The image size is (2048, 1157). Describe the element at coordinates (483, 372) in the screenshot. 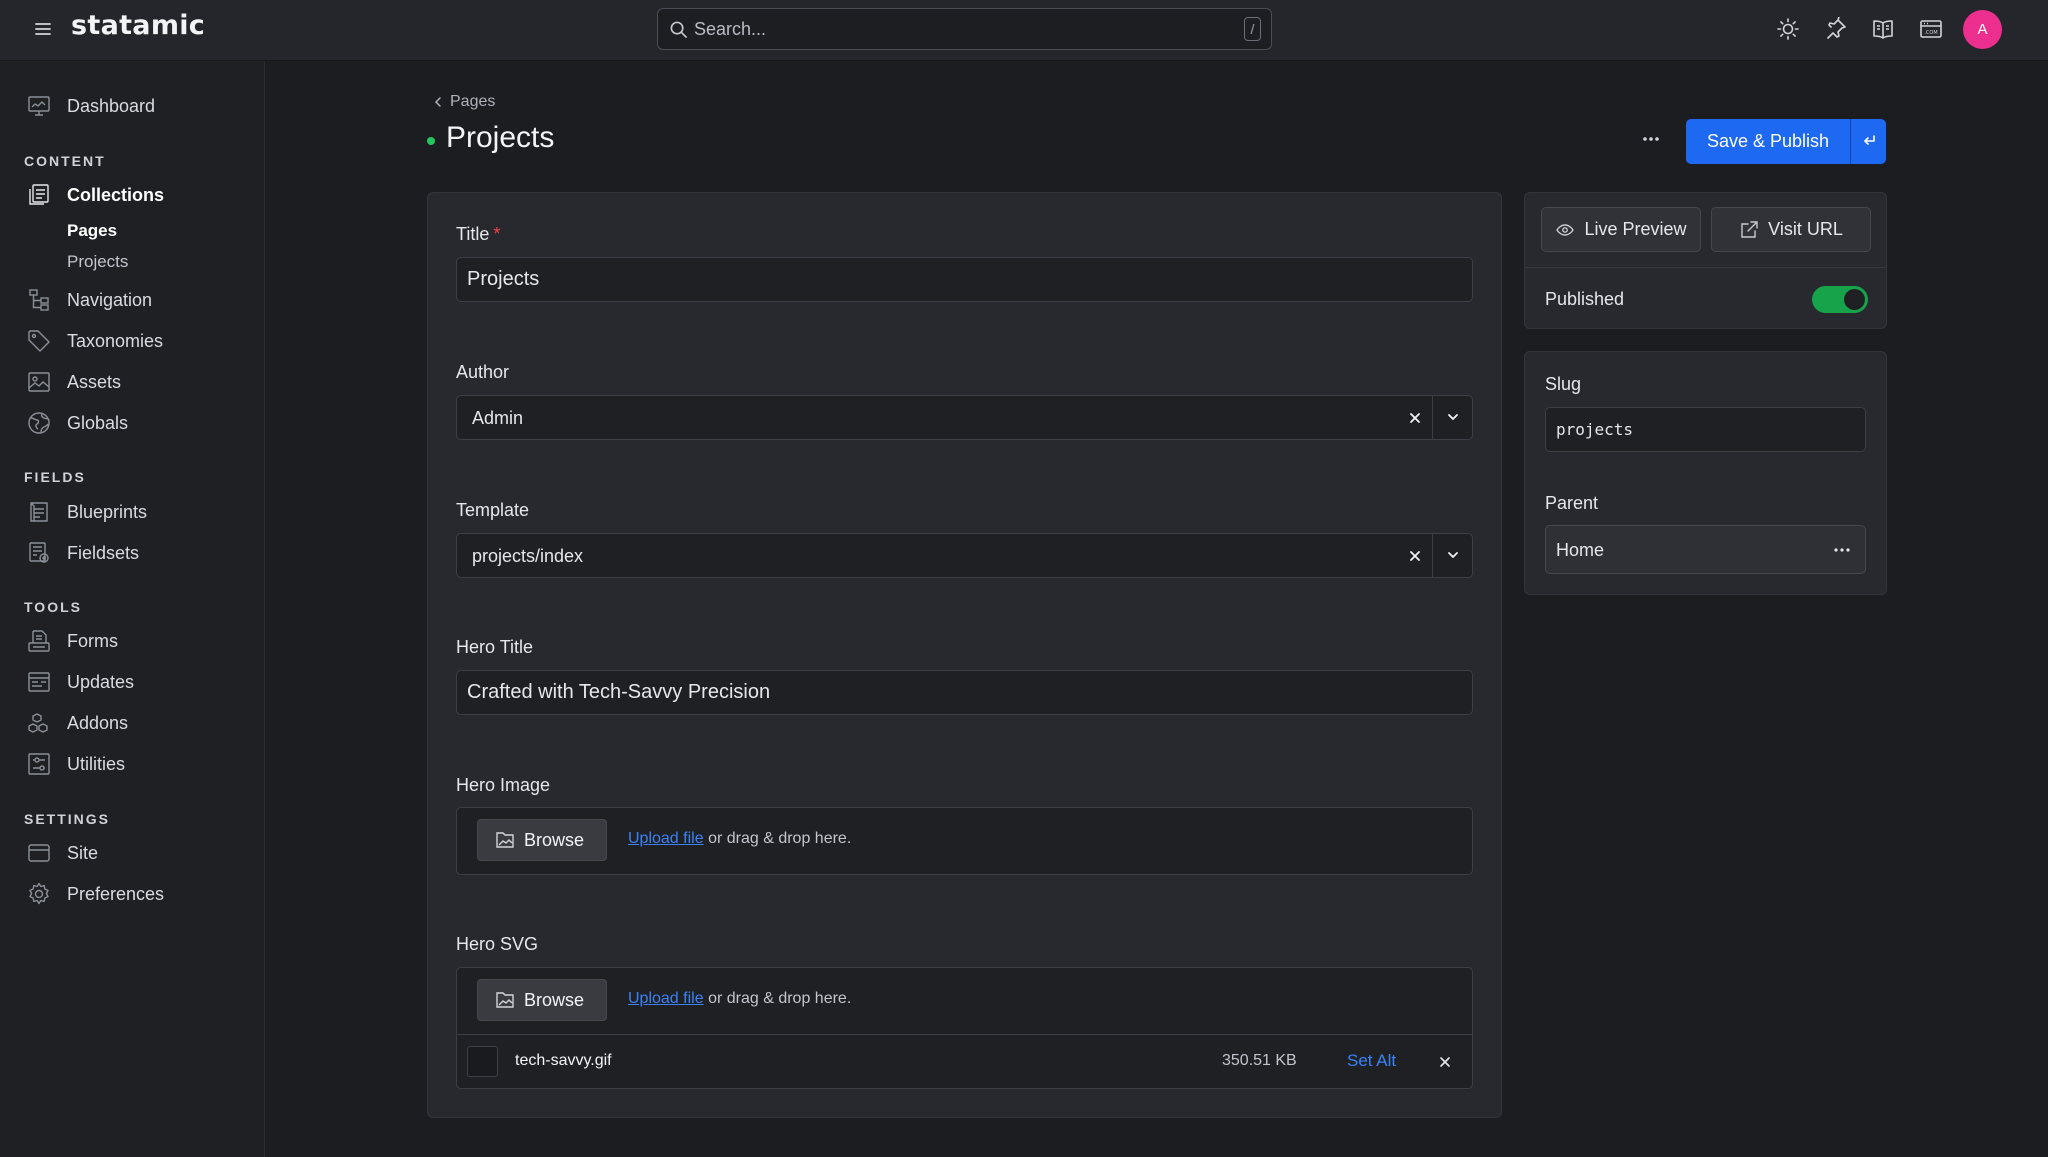

I see `author-label: Author` at that location.